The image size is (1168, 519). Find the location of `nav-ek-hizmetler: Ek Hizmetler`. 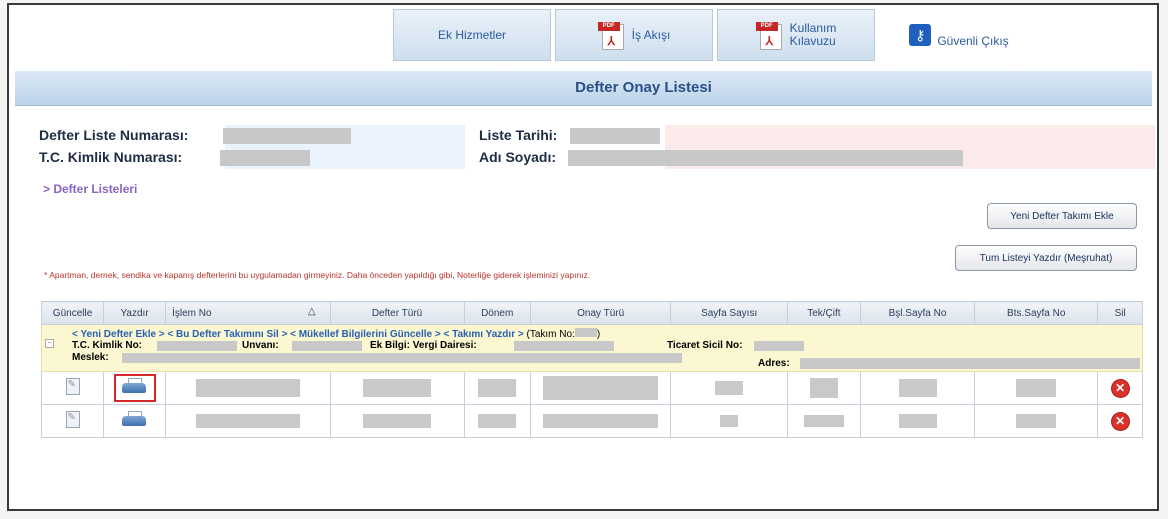

nav-ek-hizmetler: Ek Hizmetler is located at coordinates (472, 35).